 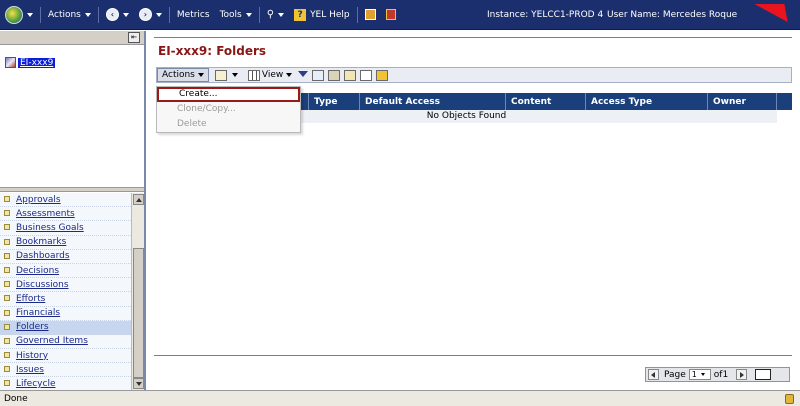 What do you see at coordinates (72, 38) in the screenshot?
I see `left-panel-toolbar: ⇤` at bounding box center [72, 38].